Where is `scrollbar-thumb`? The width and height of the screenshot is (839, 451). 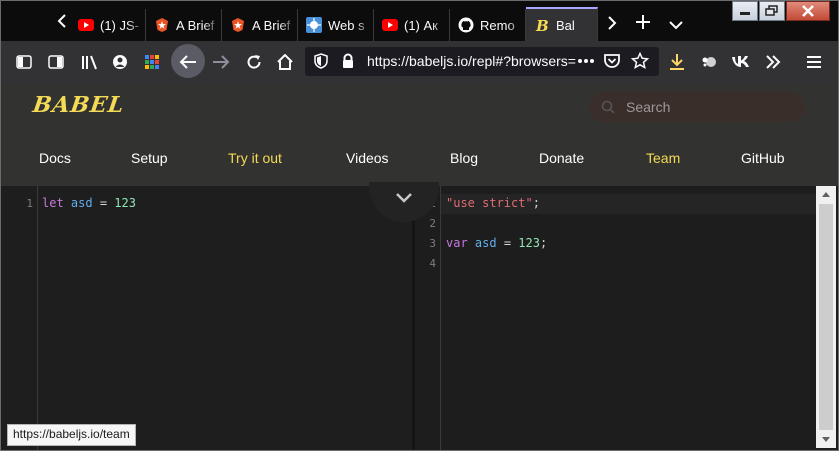
scrollbar-thumb is located at coordinates (826, 317).